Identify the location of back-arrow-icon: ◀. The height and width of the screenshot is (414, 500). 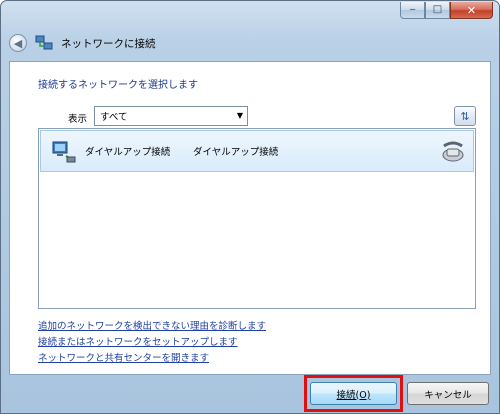
(18, 43).